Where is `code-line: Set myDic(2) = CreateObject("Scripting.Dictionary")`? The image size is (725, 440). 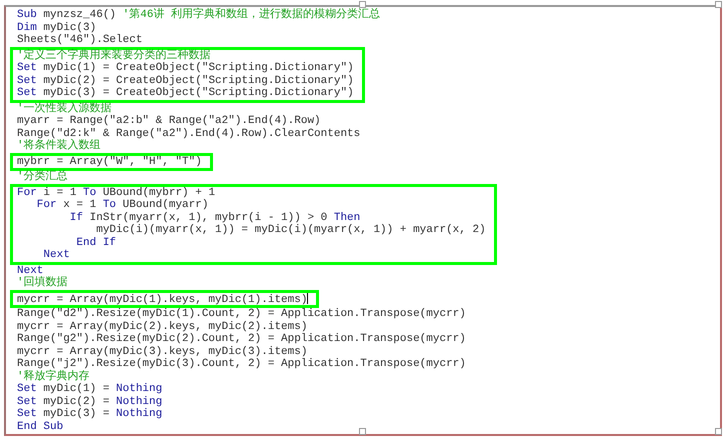
code-line: Set myDic(2) = CreateObject("Scripting.Dictionary") is located at coordinates (185, 80).